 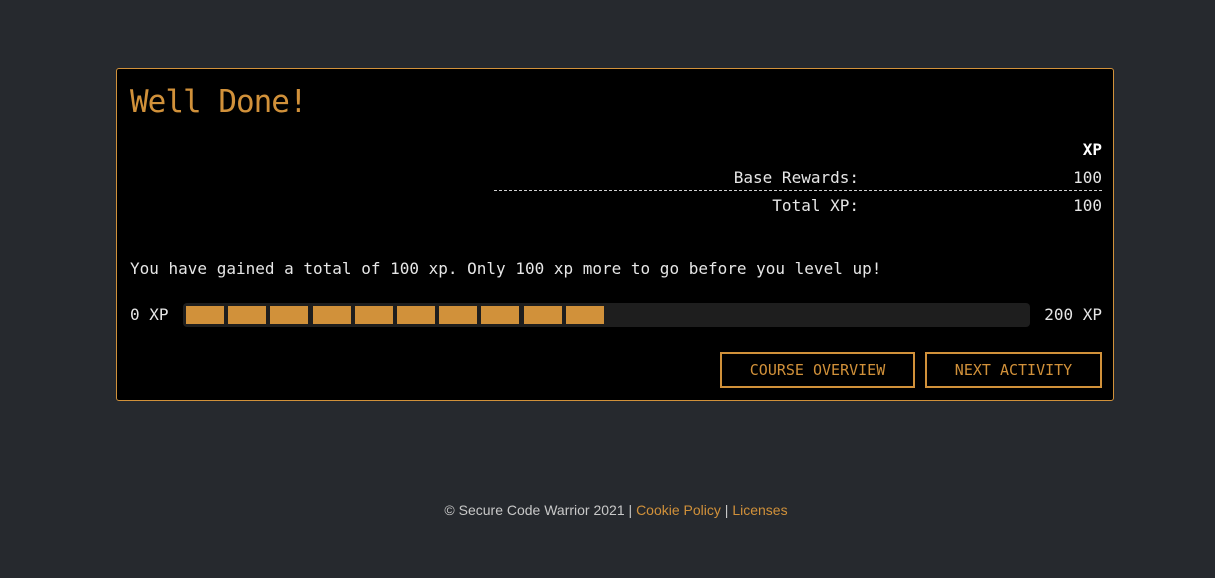 I want to click on xp-row-total: Total XP: 100, so click(x=798, y=205).